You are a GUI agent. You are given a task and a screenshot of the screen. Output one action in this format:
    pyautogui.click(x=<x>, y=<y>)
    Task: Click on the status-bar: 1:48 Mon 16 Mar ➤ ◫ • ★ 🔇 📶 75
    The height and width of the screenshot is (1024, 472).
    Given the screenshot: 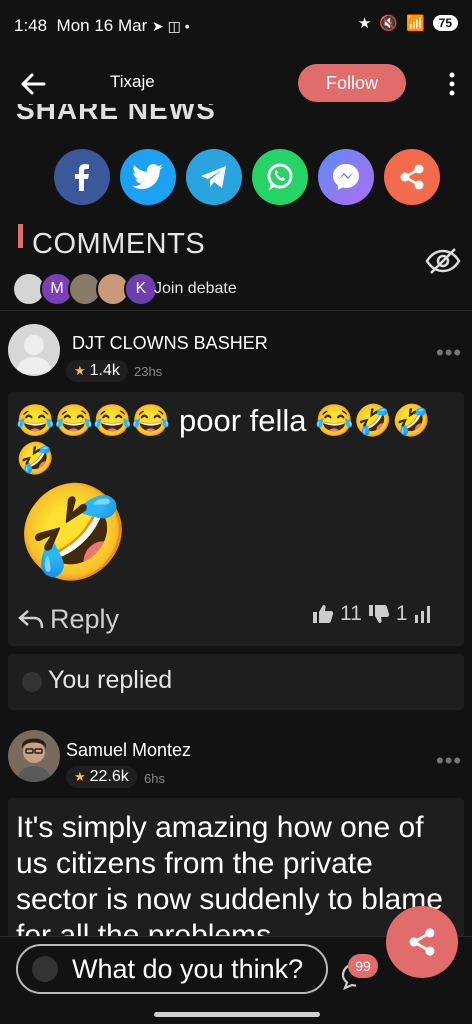 What is the action you would take?
    pyautogui.click(x=236, y=27)
    